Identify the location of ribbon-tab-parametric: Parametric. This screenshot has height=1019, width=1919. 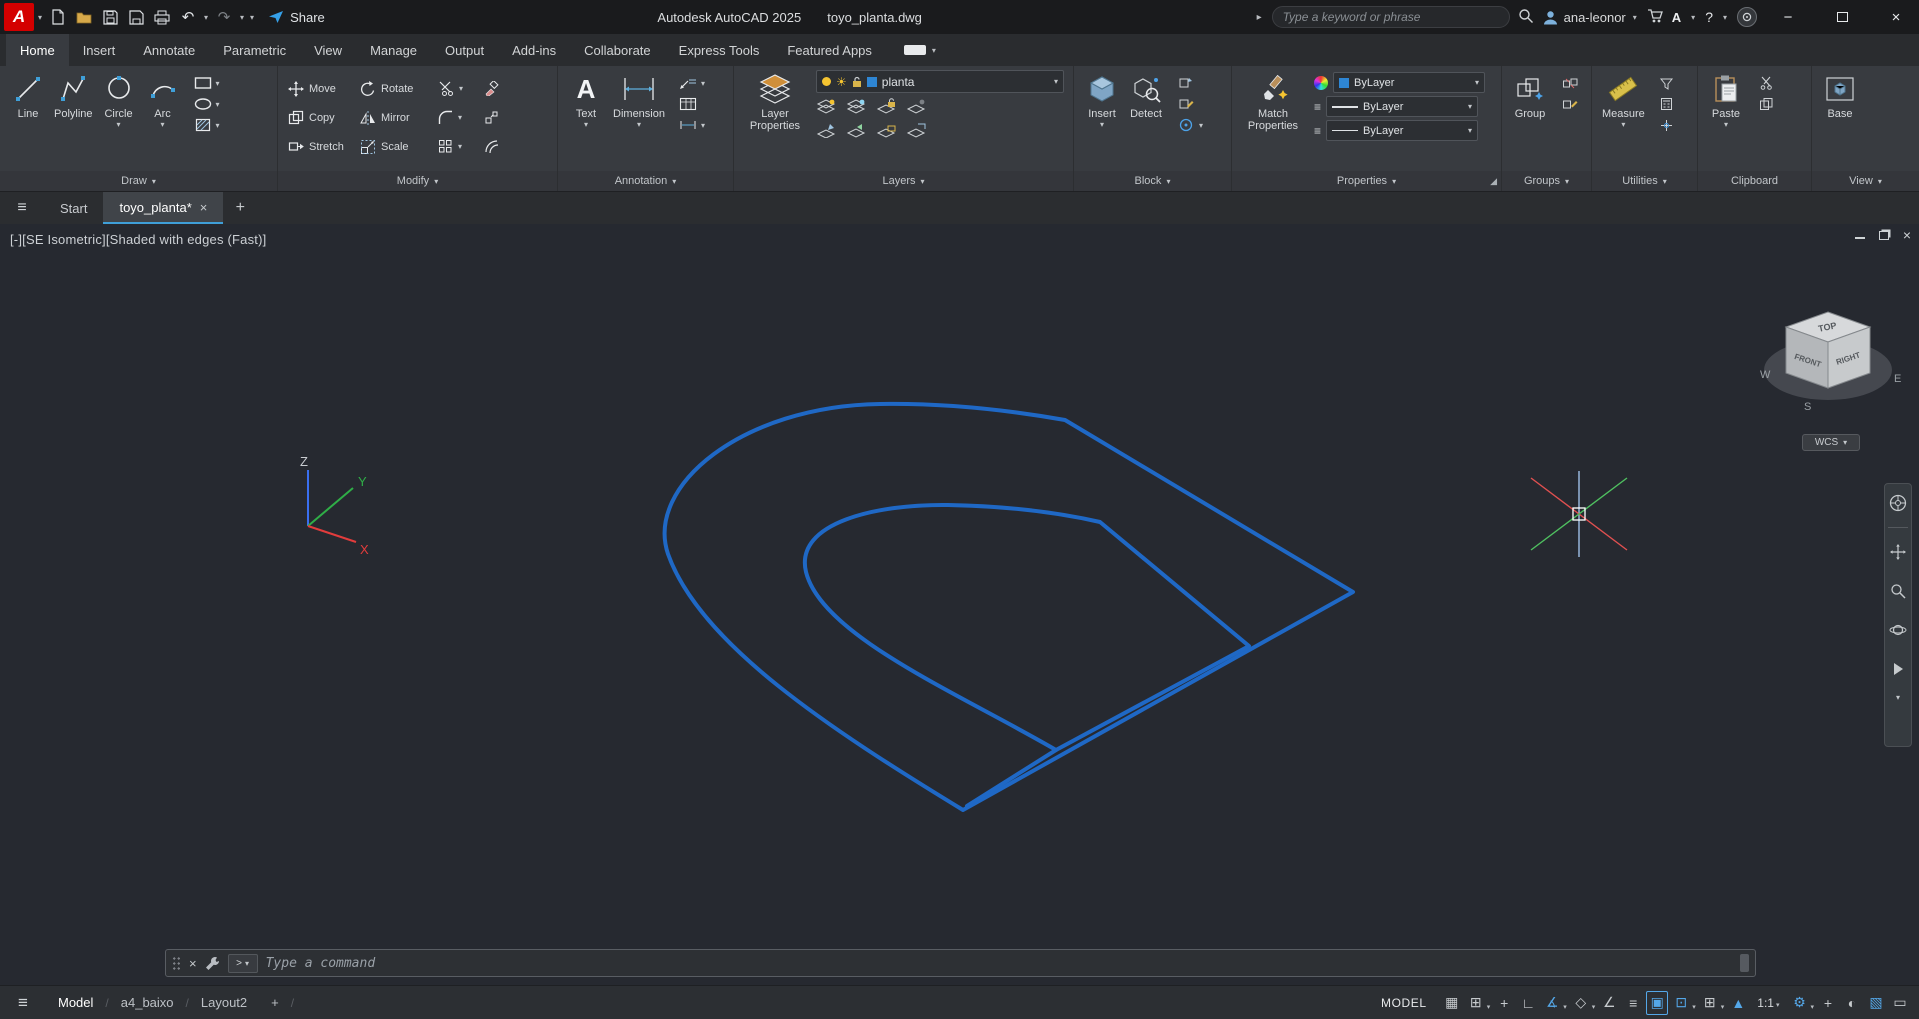
(254, 50).